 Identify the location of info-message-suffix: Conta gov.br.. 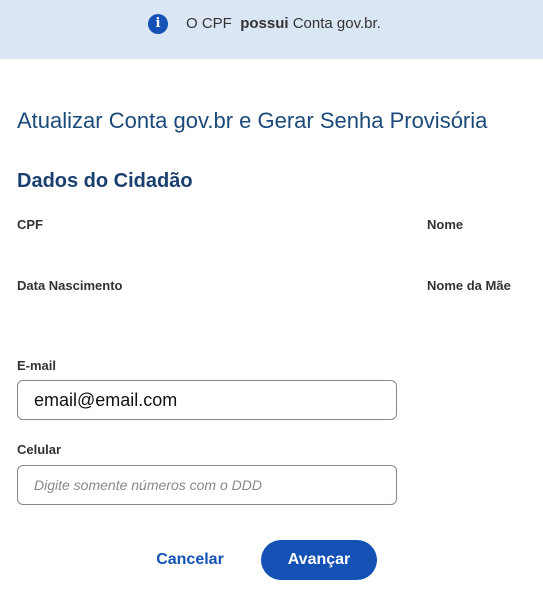
(336, 23).